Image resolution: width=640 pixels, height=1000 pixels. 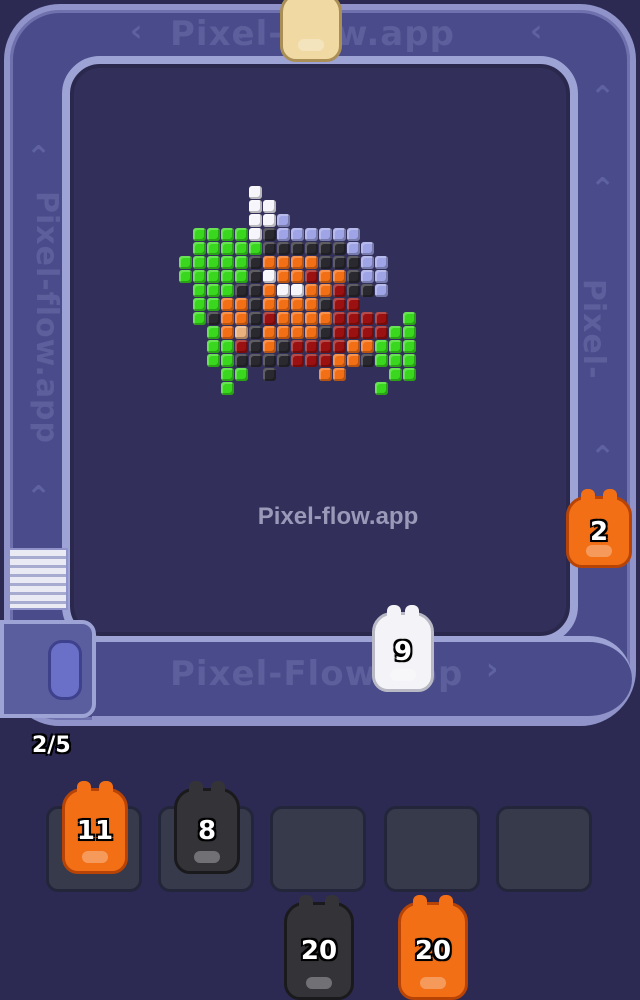 I want to click on belt-pig: 9, so click(x=403, y=648).